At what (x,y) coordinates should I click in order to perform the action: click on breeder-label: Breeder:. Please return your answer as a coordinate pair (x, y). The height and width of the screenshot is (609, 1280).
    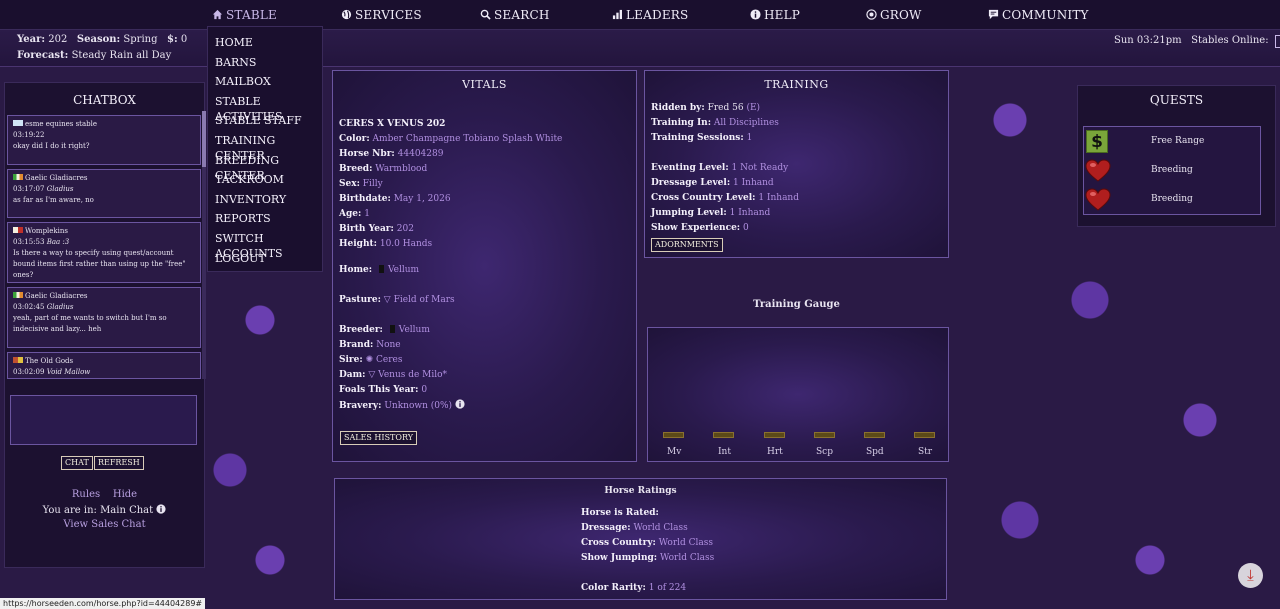
    Looking at the image, I should click on (361, 330).